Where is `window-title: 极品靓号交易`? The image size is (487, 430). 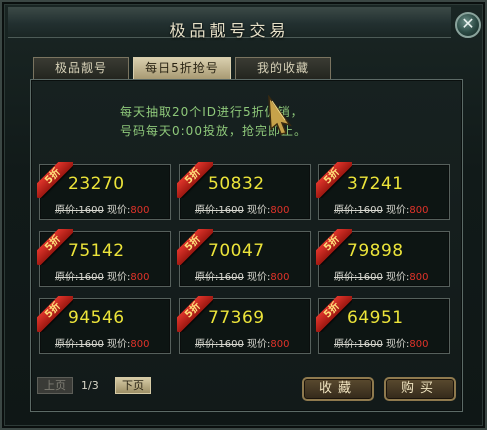
window-title: 极品靓号交易 is located at coordinates (229, 30).